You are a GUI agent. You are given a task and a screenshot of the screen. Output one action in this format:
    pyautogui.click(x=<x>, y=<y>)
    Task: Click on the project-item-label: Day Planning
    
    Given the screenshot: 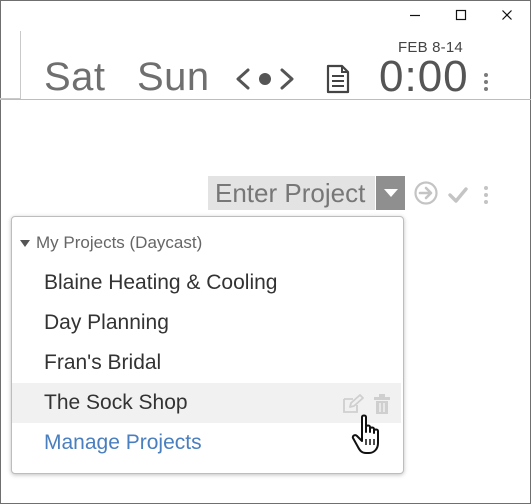 What is the action you would take?
    pyautogui.click(x=106, y=322)
    